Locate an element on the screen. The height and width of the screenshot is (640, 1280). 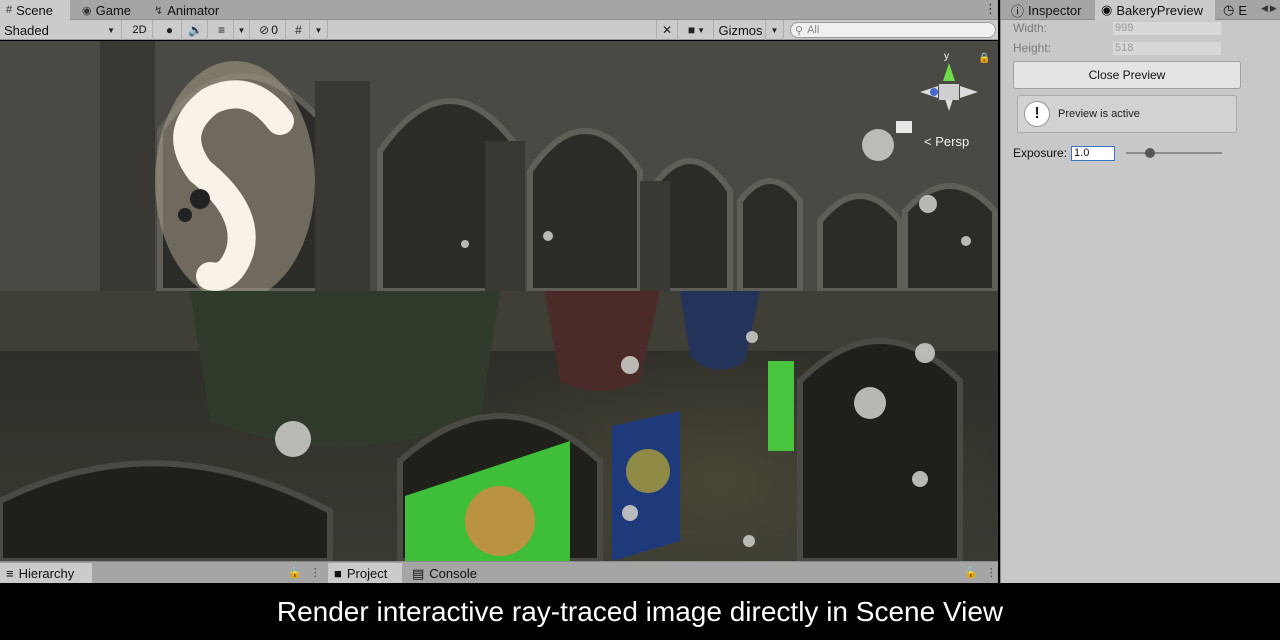
bottom-tab-bar: ≡ Hierarchy 🔒 ⋮ ■ Project ▤ Console 🔒 ⋮ is located at coordinates (499, 572).